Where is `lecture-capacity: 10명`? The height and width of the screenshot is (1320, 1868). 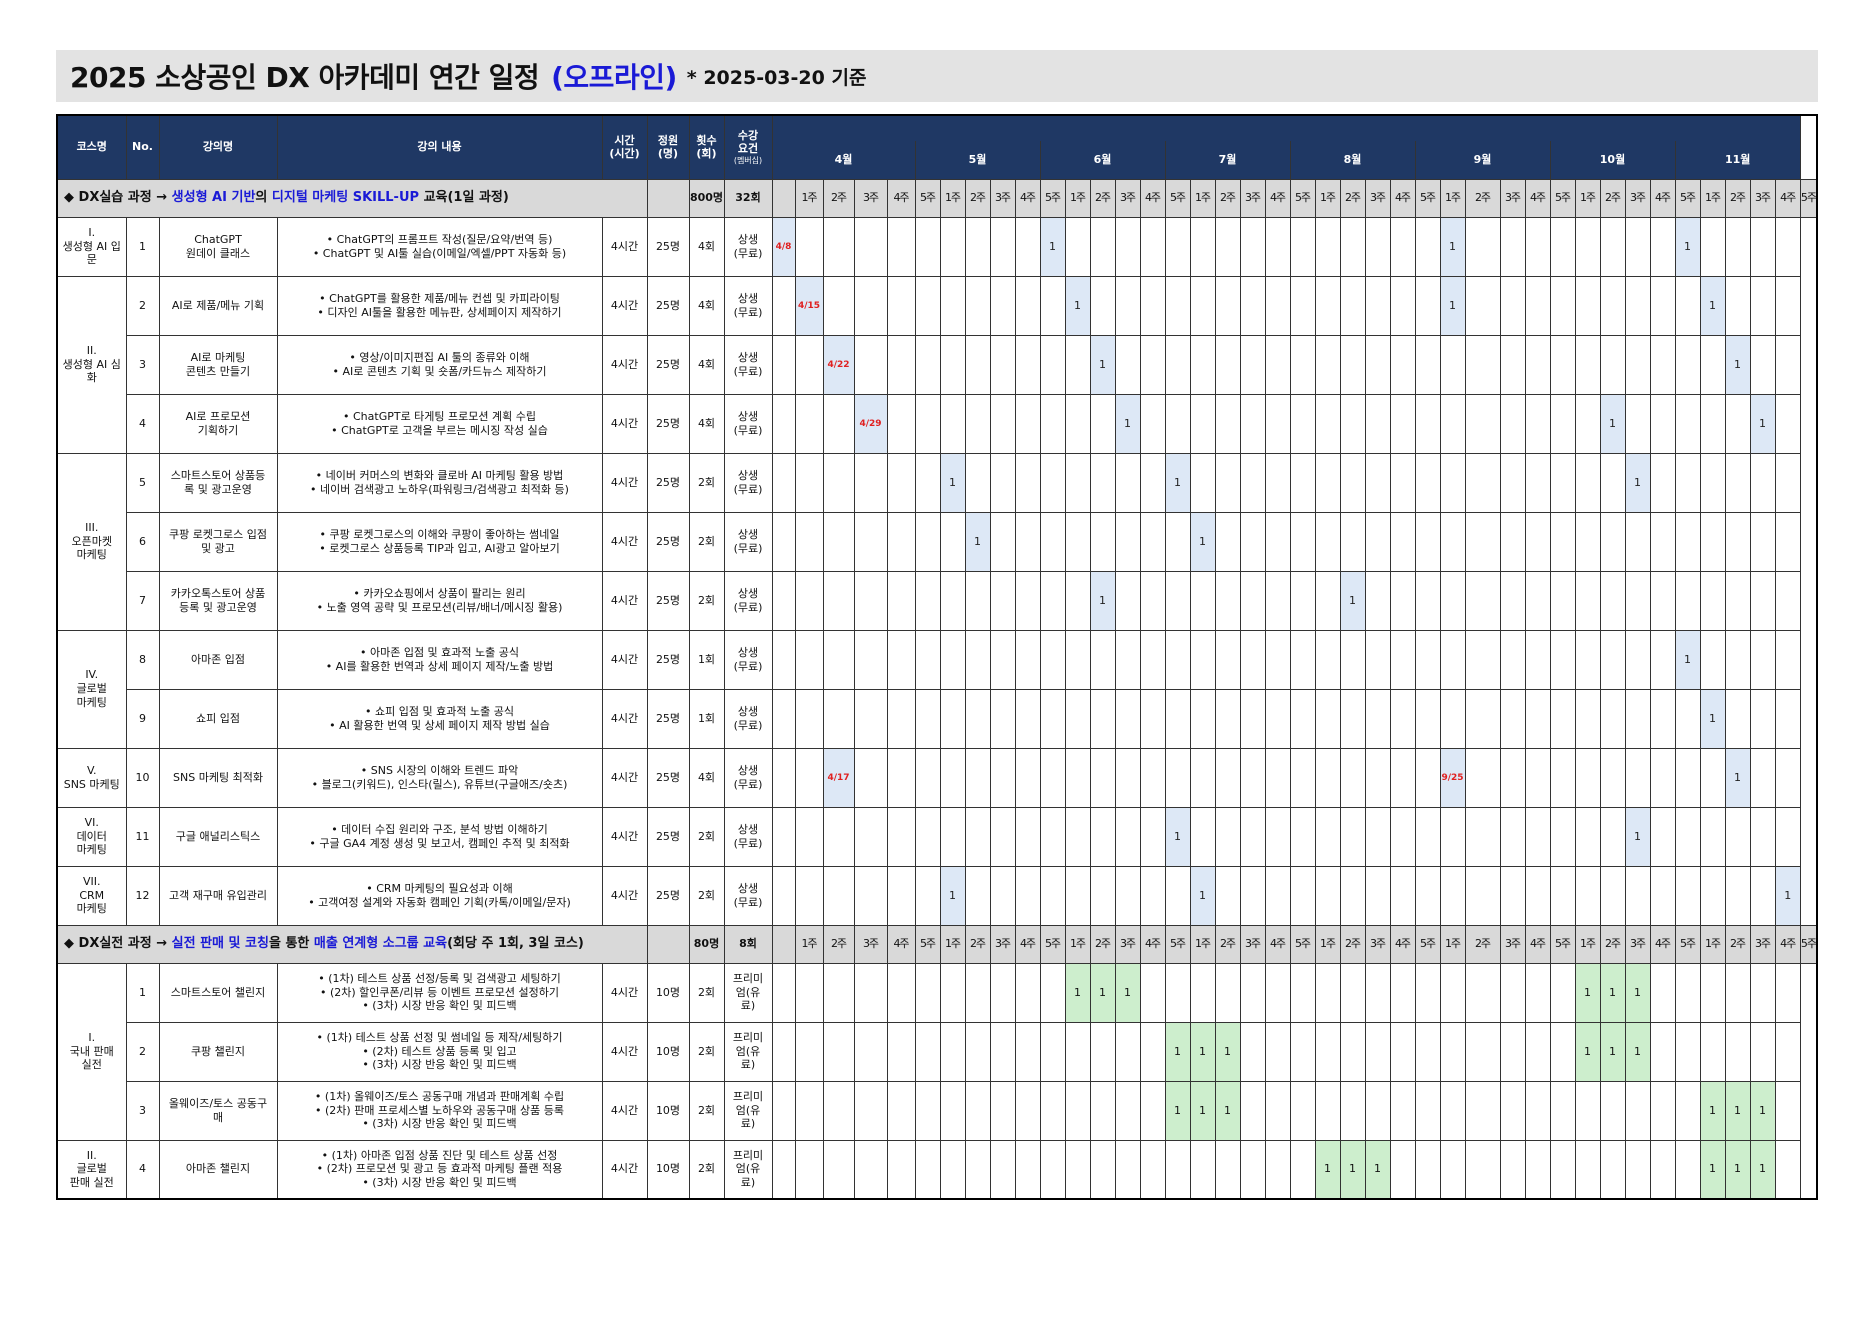
lecture-capacity: 10명 is located at coordinates (668, 1169).